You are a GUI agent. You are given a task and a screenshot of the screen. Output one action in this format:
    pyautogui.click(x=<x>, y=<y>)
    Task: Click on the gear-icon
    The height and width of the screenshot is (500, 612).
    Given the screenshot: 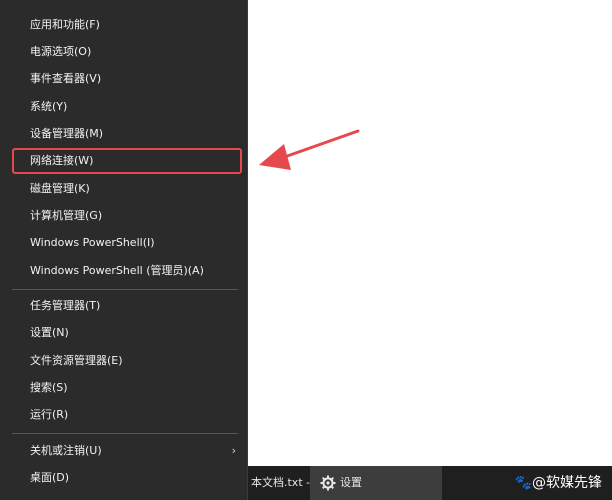 What is the action you would take?
    pyautogui.click(x=328, y=483)
    